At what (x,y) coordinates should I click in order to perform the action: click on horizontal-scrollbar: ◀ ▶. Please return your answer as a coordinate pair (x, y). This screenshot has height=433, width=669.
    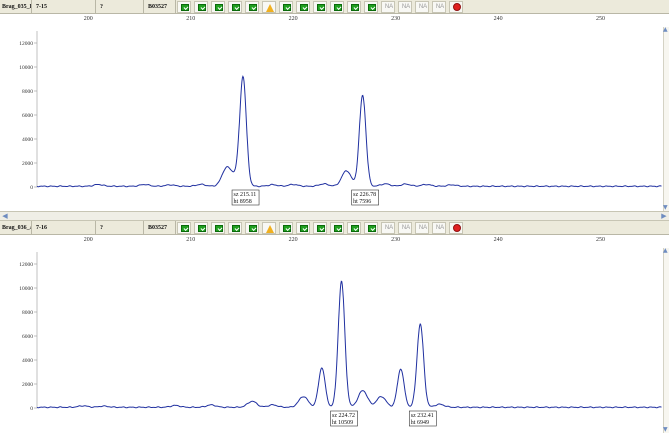
    Looking at the image, I should click on (334, 216).